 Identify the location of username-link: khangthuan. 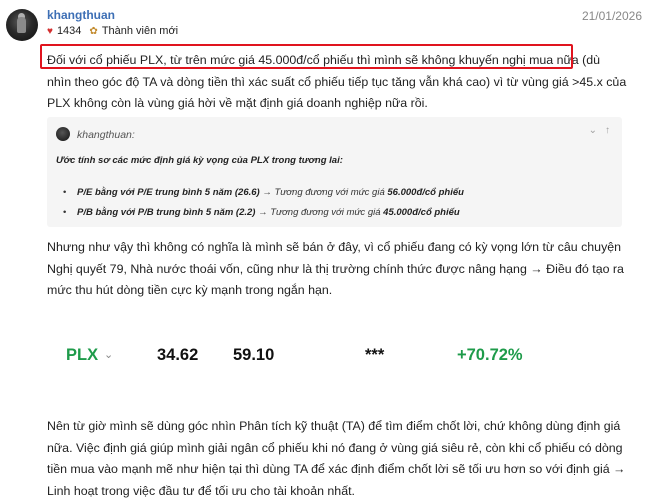
(81, 15).